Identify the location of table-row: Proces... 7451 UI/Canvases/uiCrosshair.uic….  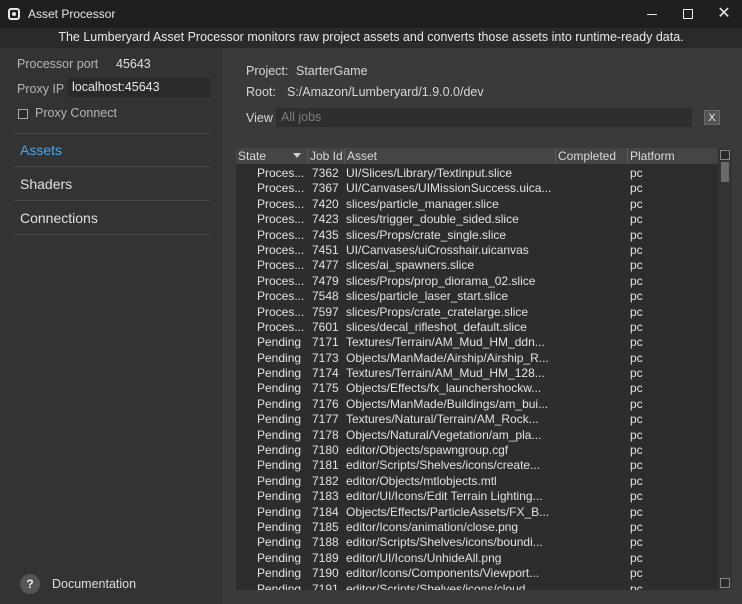
(477, 250).